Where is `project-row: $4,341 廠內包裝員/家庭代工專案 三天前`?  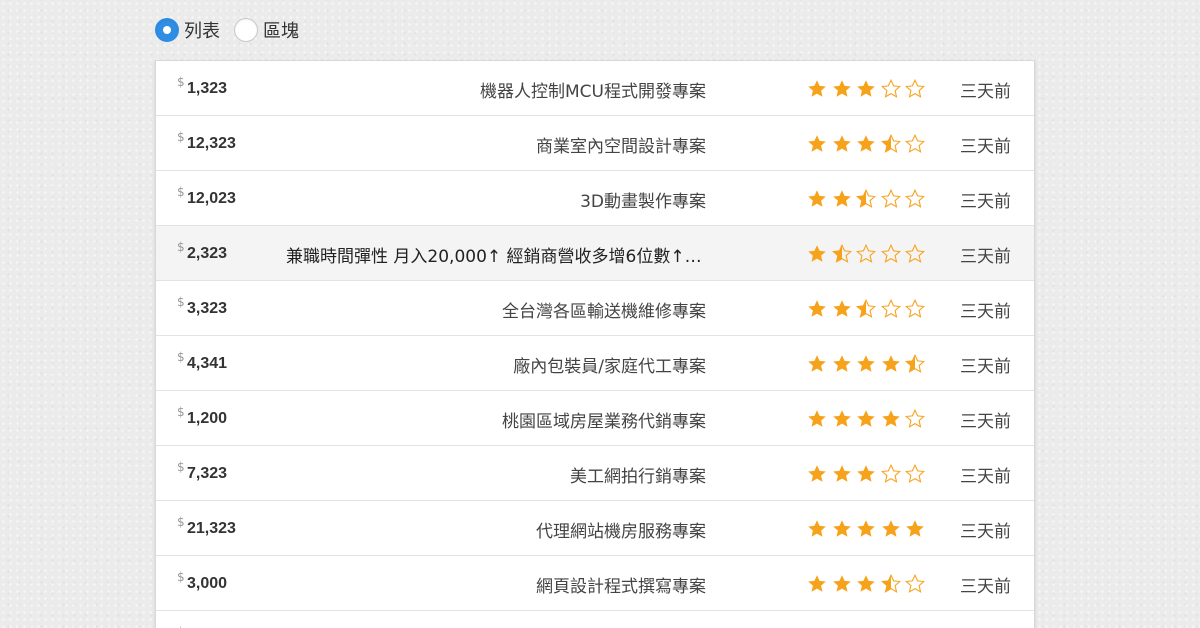 project-row: $4,341 廠內包裝員/家庭代工專案 三天前 is located at coordinates (595, 363).